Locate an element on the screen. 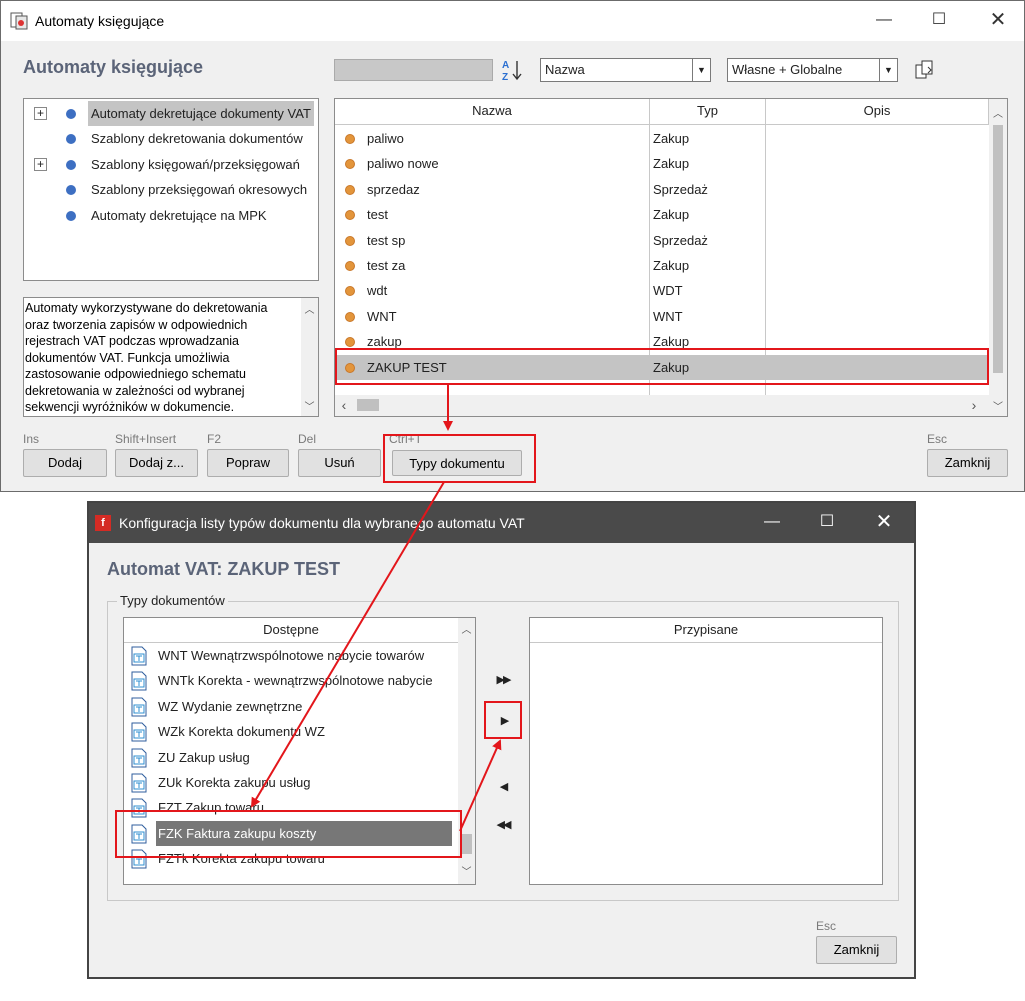  annotation-arrows is located at coordinates (376, 608).